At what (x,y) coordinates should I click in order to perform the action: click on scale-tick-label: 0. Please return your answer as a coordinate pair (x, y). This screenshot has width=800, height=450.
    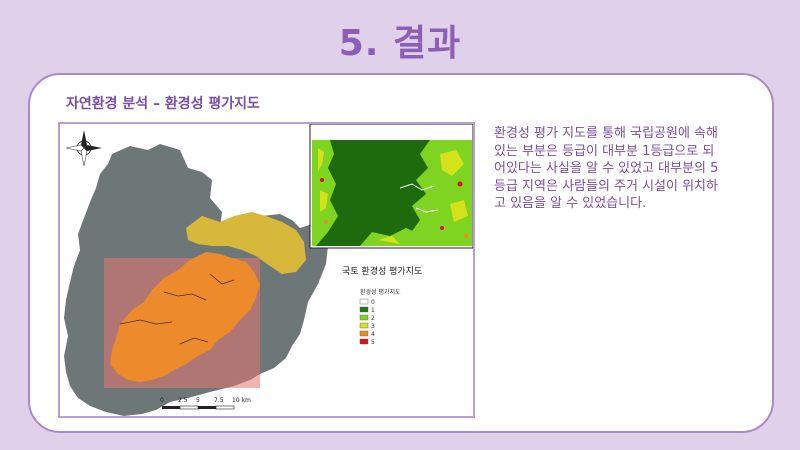
    Looking at the image, I should click on (162, 400).